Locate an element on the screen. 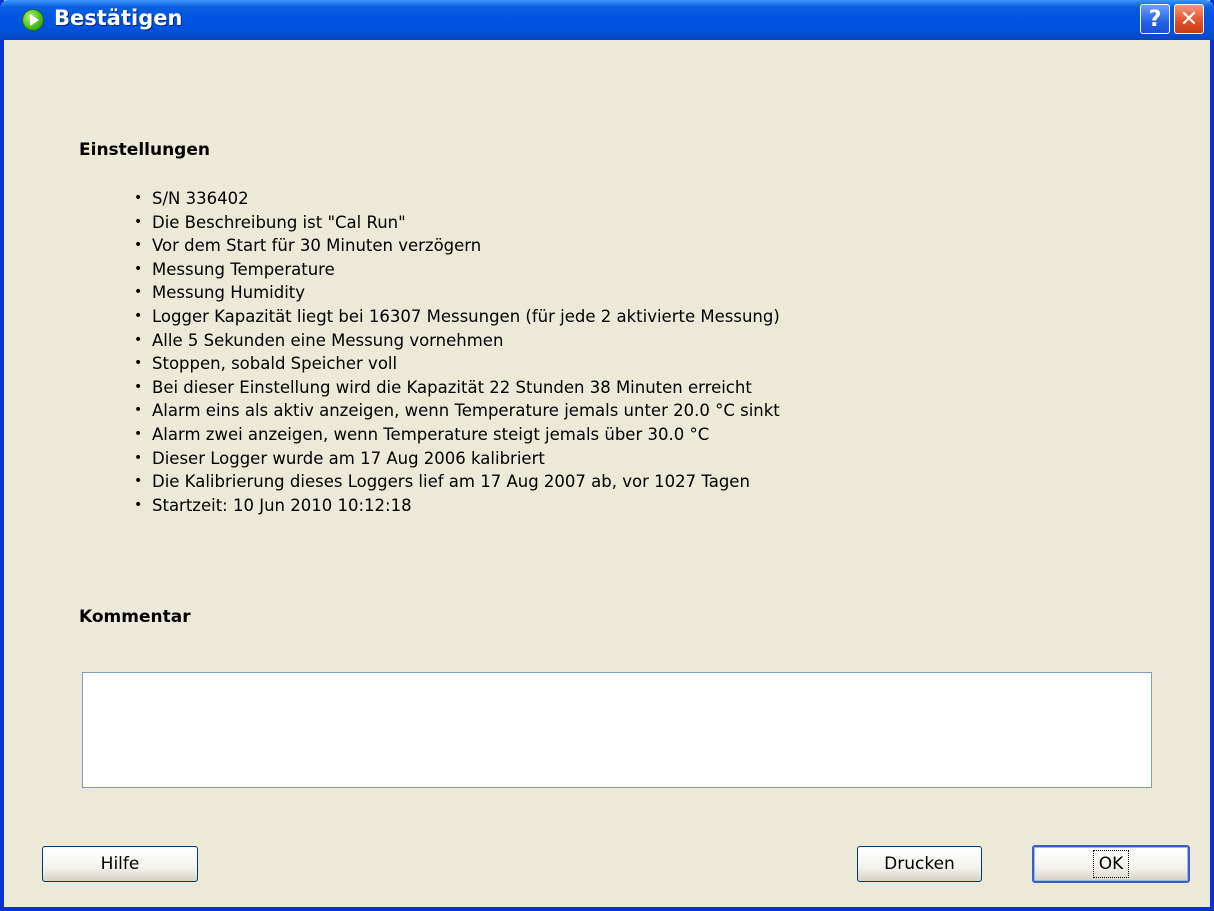  help-button: Hilfe is located at coordinates (120, 864).